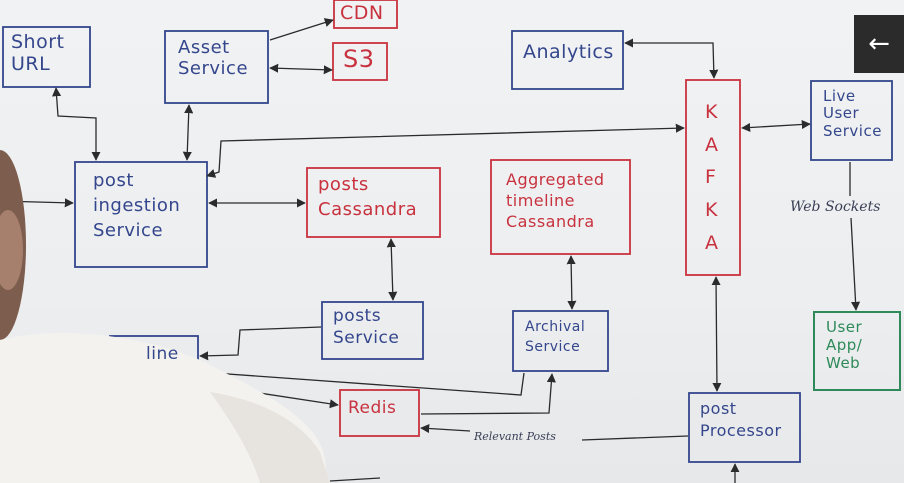 This screenshot has height=483, width=904. Describe the element at coordinates (852, 113) in the screenshot. I see `live-user-service-label: Live User Service` at that location.